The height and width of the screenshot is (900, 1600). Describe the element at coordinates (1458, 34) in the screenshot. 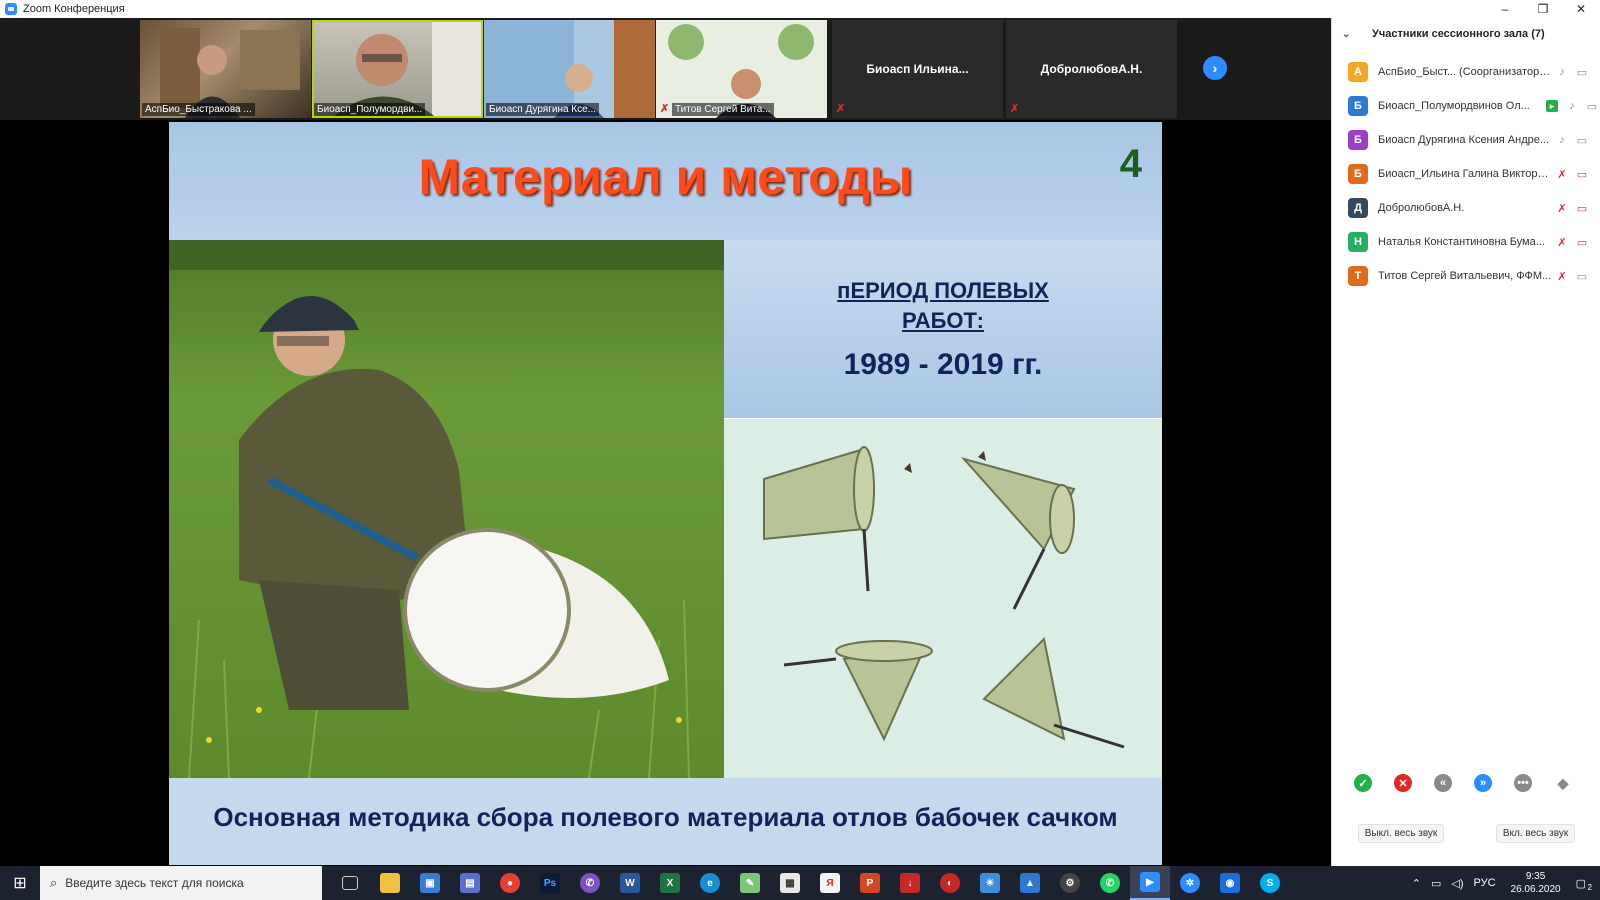

I see `panel-title: Участники сессионного зала (7)` at that location.